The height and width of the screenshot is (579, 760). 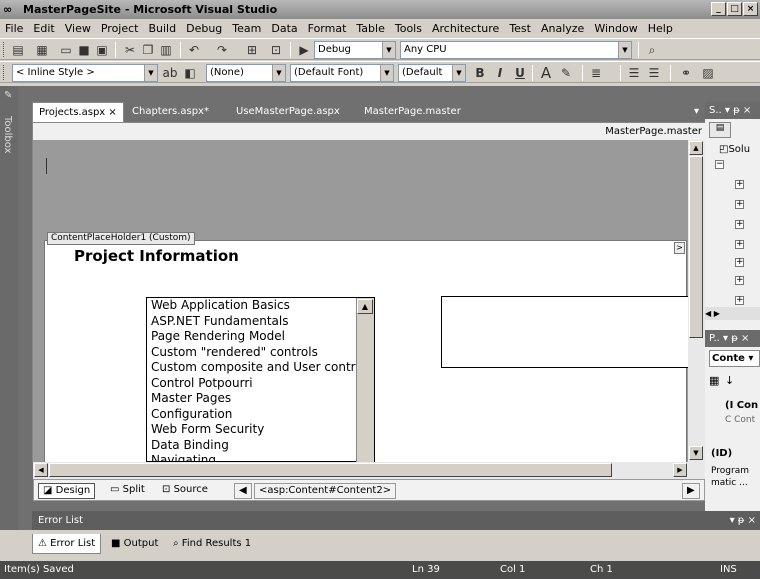 What do you see at coordinates (260, 457) in the screenshot?
I see `list-item: Navigating` at bounding box center [260, 457].